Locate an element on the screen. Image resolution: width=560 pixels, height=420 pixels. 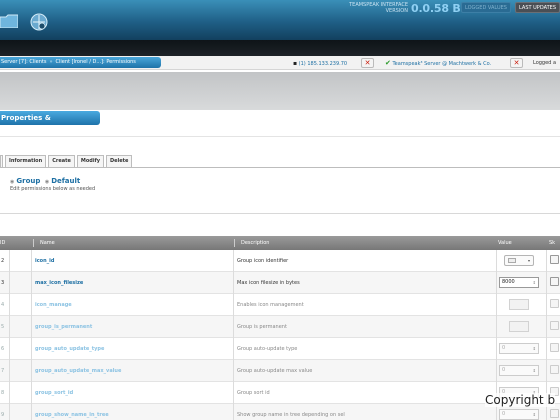
permission-id: 3 is located at coordinates (3, 283).